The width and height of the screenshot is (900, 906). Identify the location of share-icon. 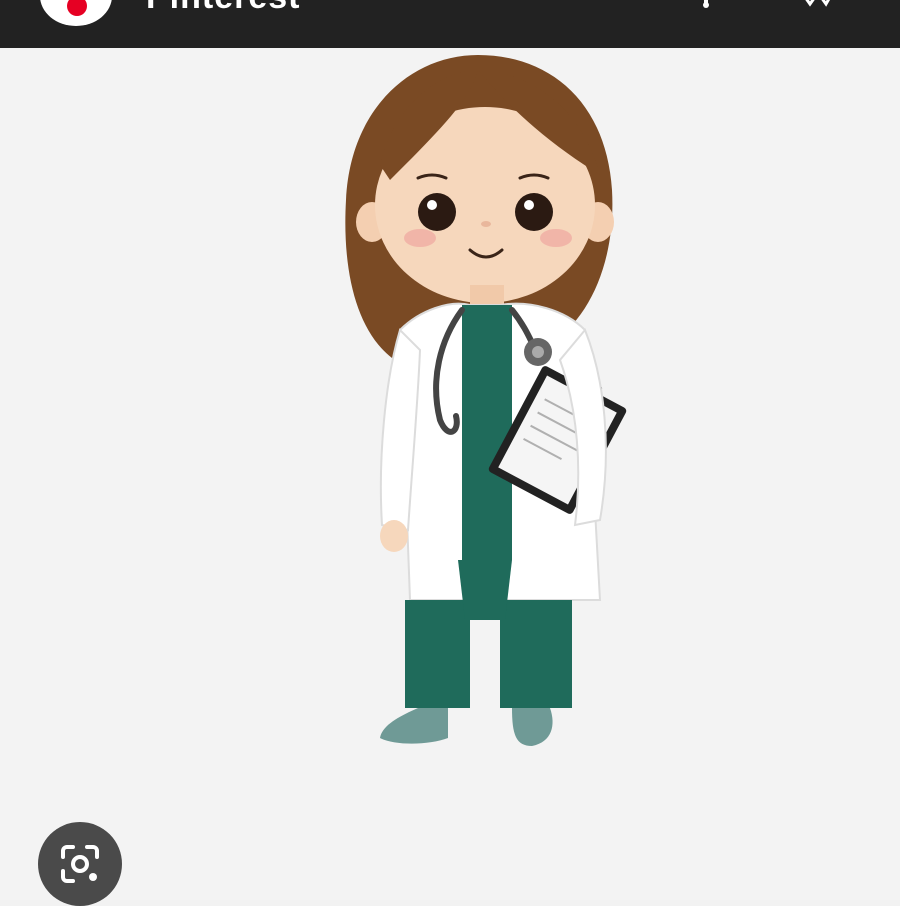
(706, 4).